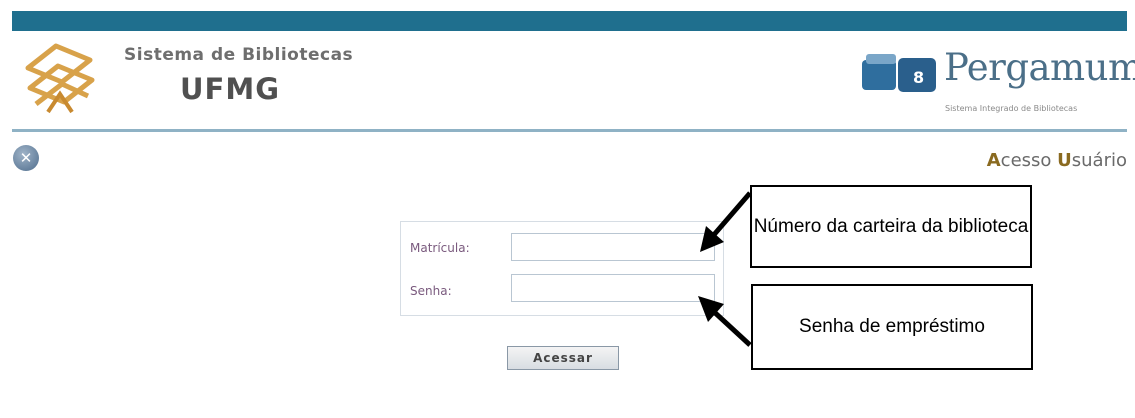  Describe the element at coordinates (60, 78) in the screenshot. I see `ufmg-logo` at that location.